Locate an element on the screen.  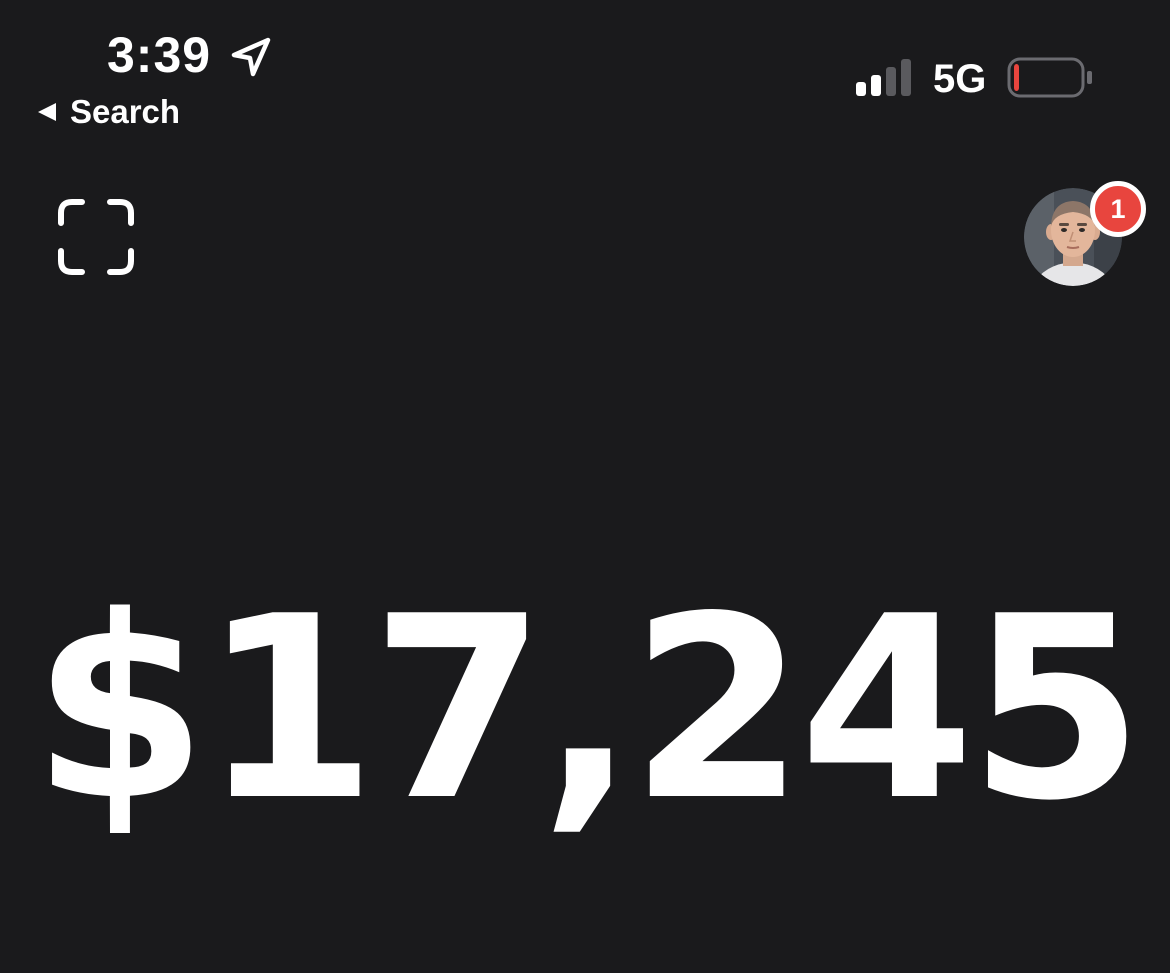
cellular-signal-icon is located at coordinates (883, 77).